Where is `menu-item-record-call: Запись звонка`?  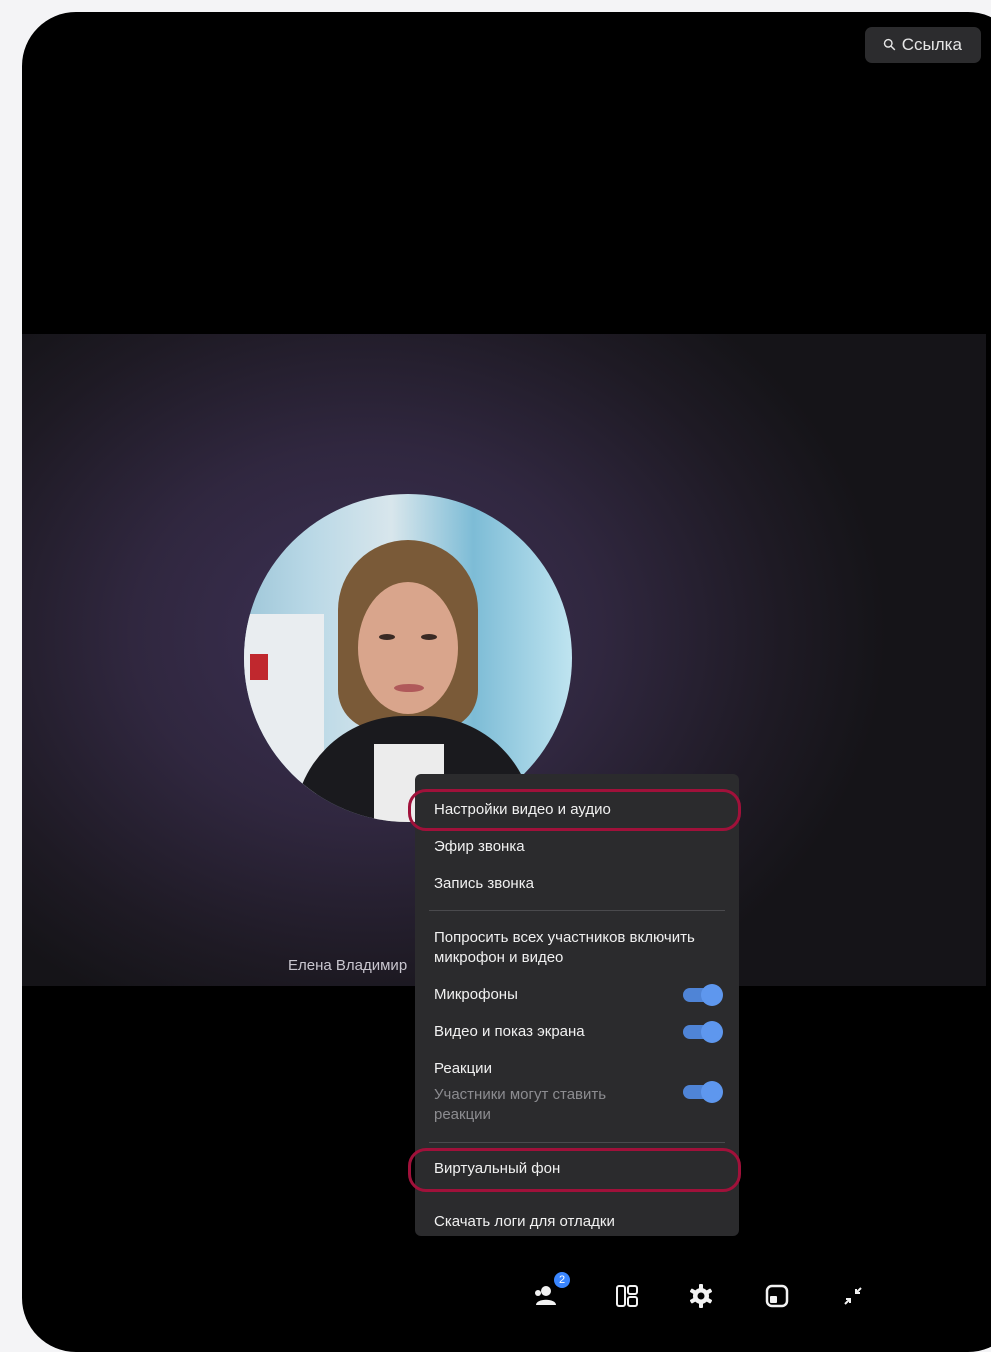
menu-item-record-call: Запись звонка is located at coordinates (484, 883).